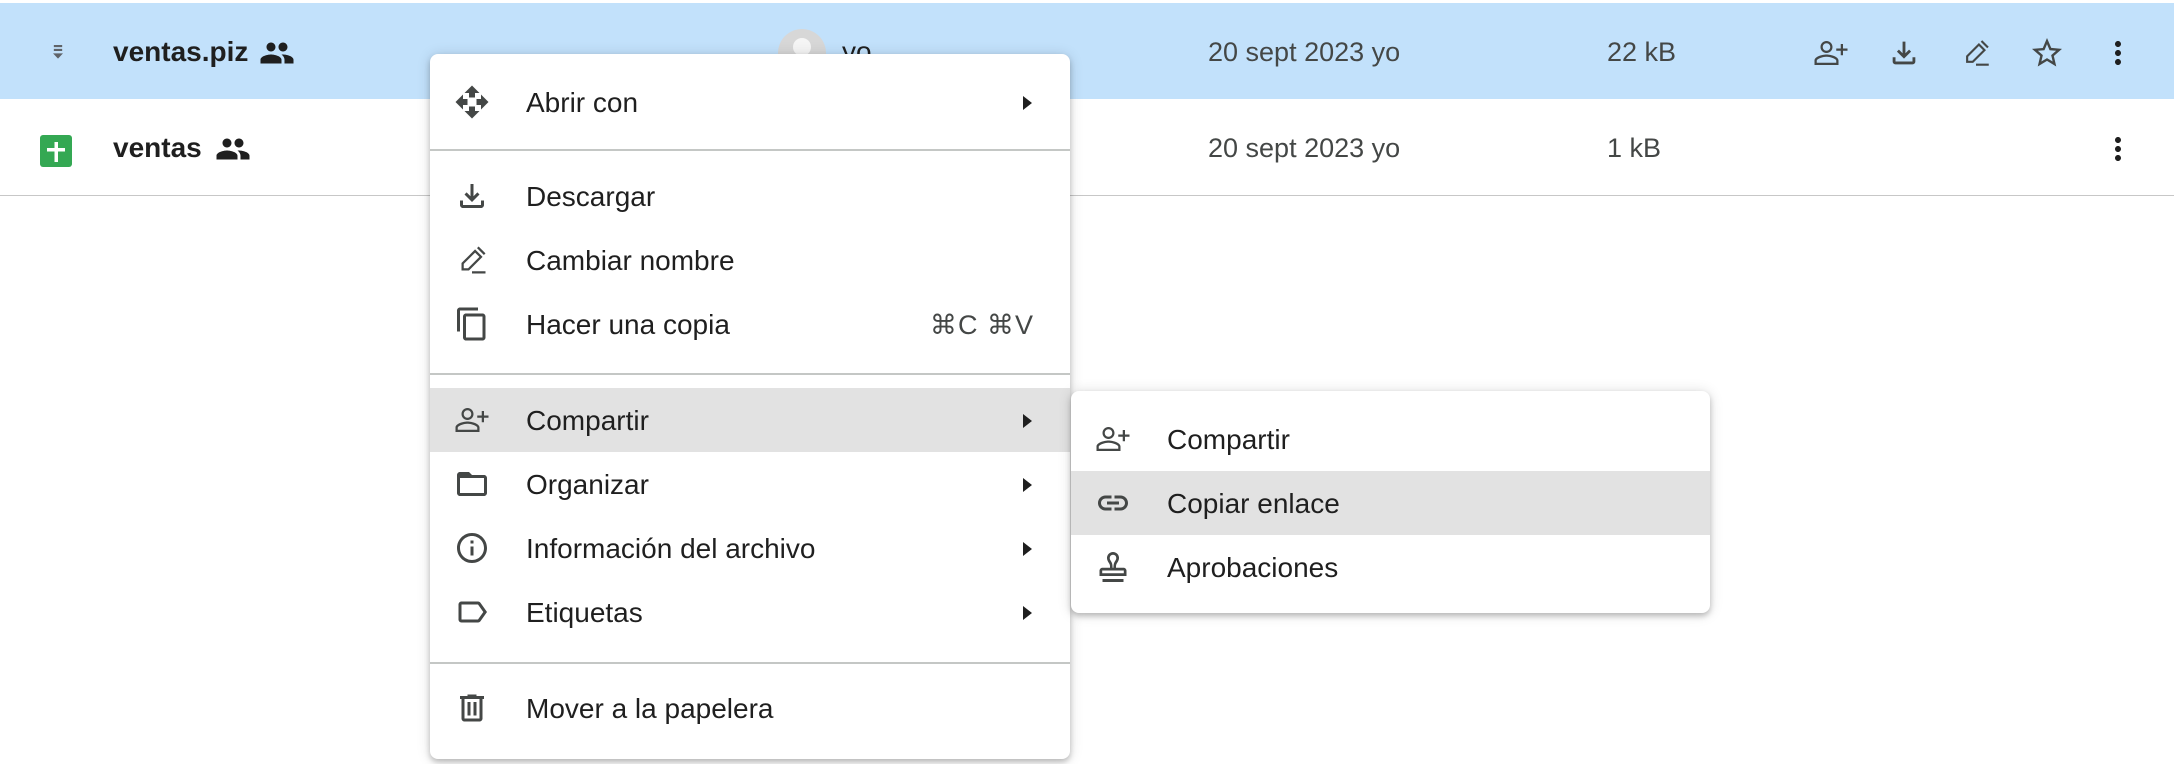  Describe the element at coordinates (472, 548) in the screenshot. I see `info-icon` at that location.